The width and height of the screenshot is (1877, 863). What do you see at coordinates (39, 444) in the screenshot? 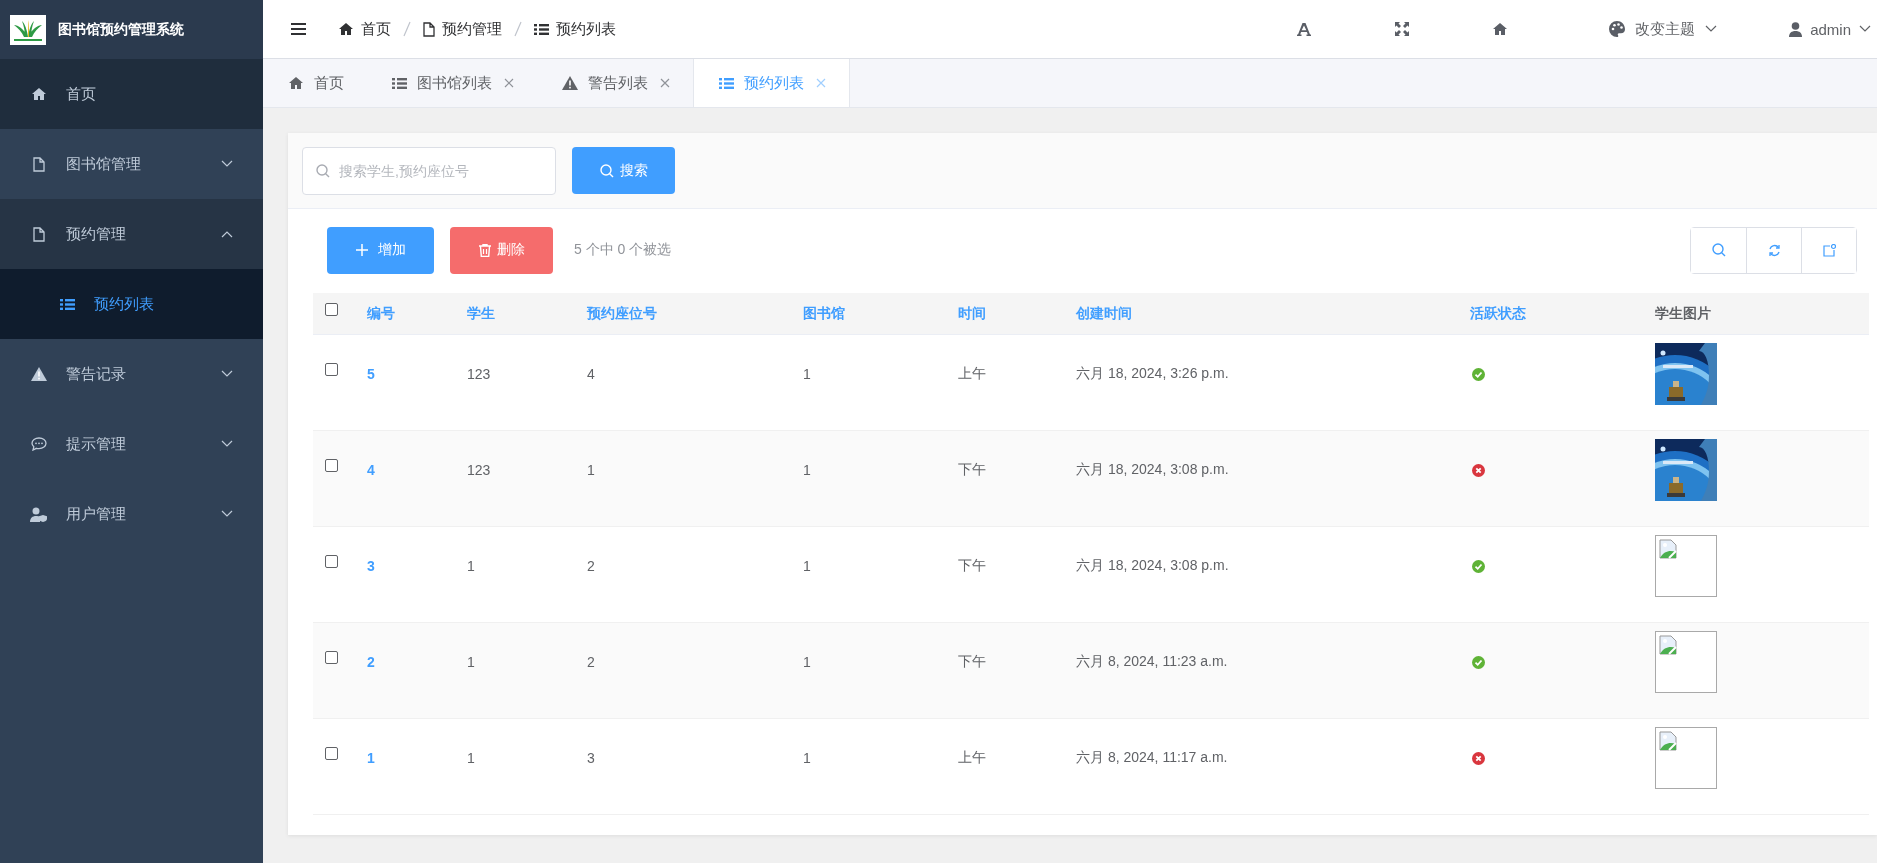
I see `chat-icon` at bounding box center [39, 444].